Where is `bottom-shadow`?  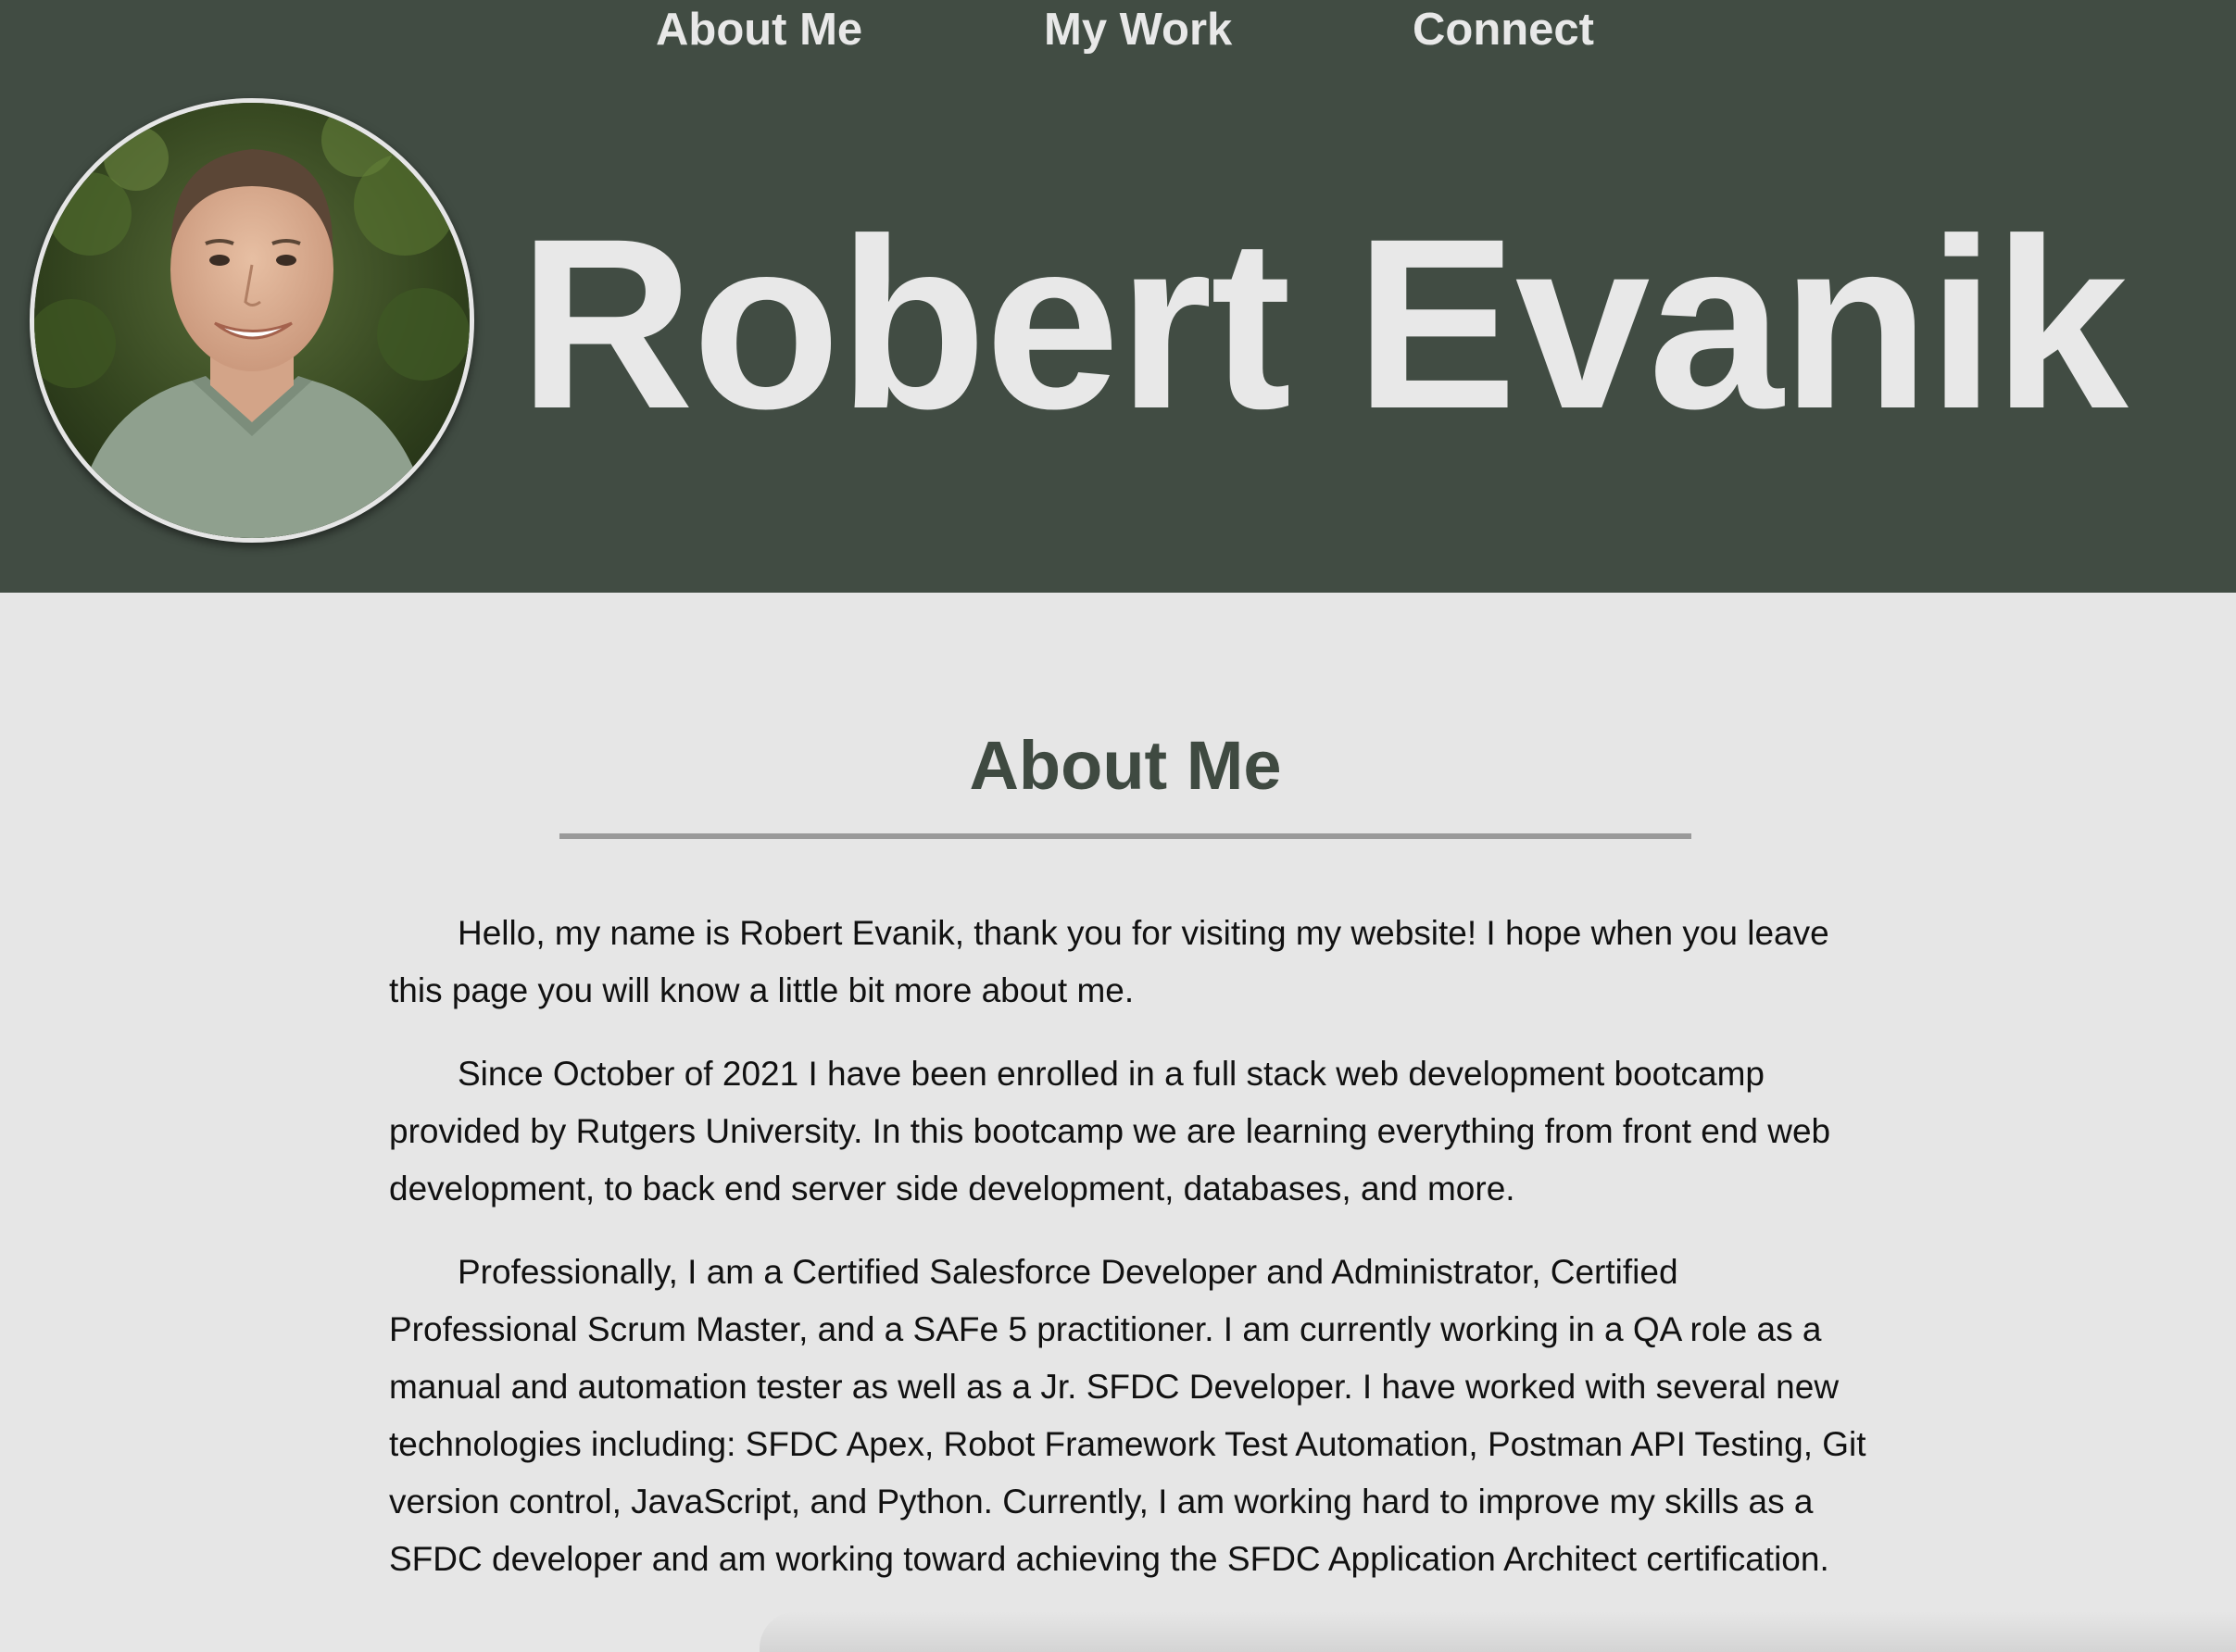
bottom-shadow is located at coordinates (1498, 1631).